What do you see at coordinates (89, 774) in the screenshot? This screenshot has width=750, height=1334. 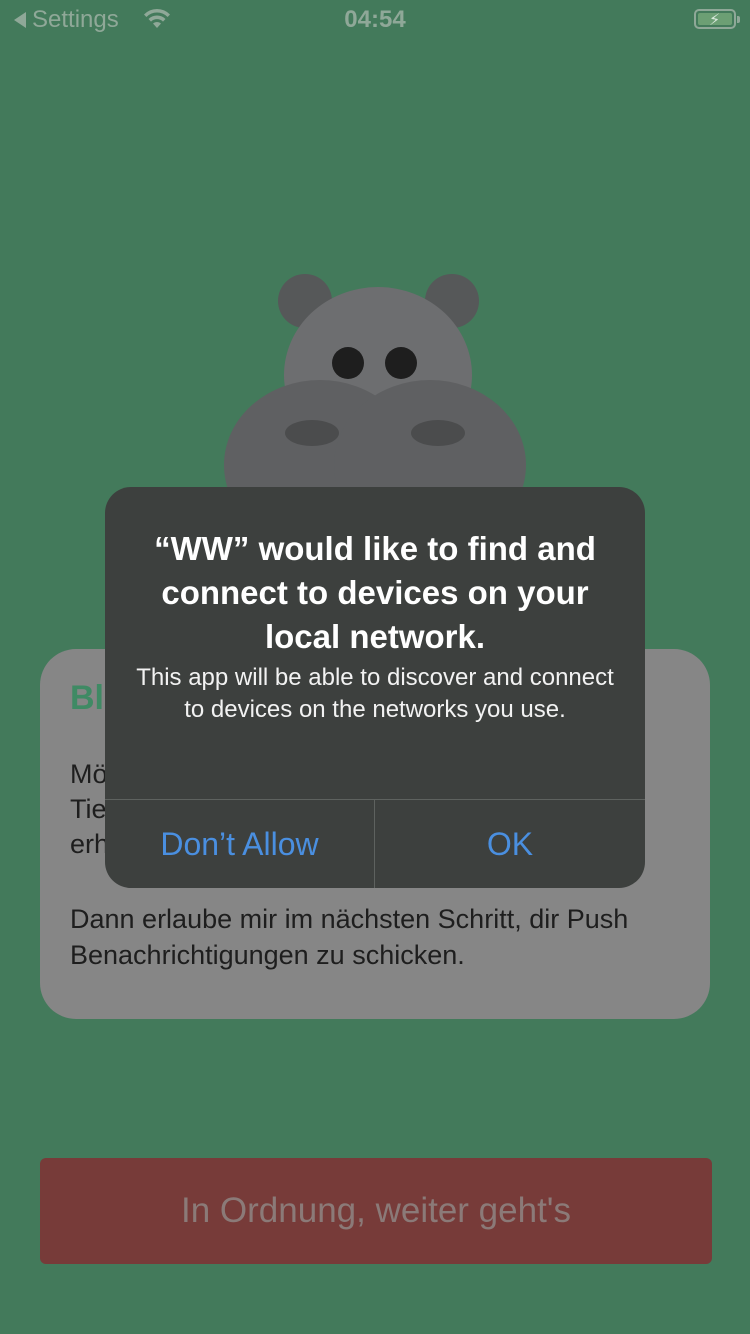 I see `card-text-line-1: Mö` at bounding box center [89, 774].